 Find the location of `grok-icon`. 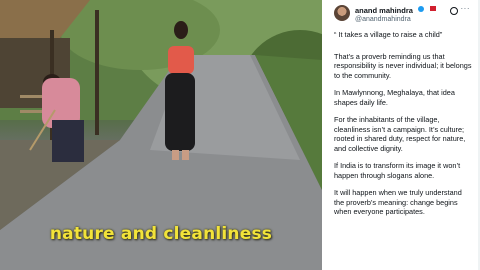

grok-icon is located at coordinates (454, 11).